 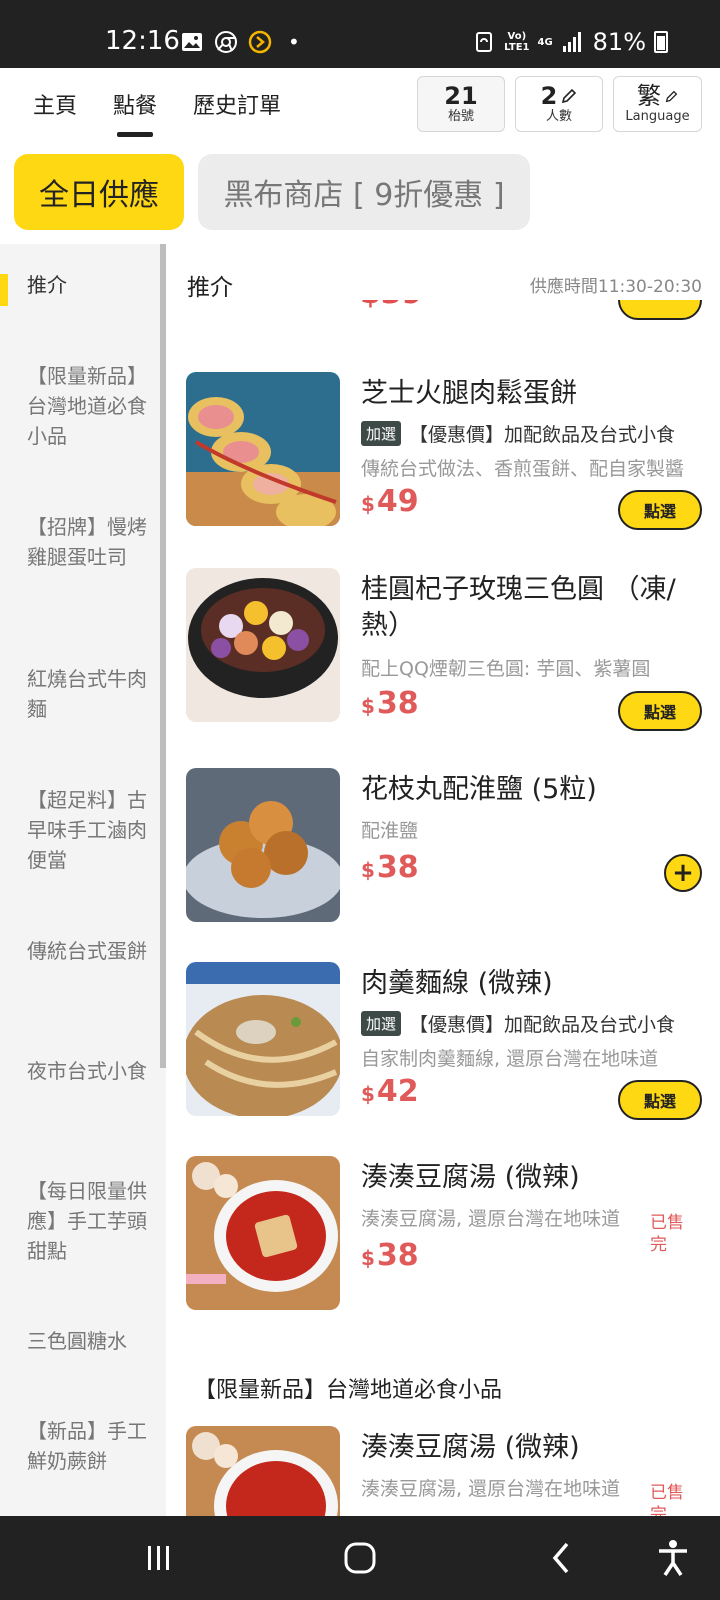 I want to click on sidebar-active-indicator, so click(x=4, y=290).